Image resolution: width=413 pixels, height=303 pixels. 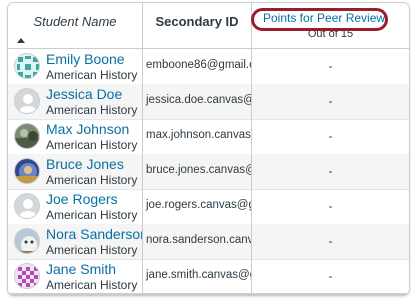 I want to click on secondary-id-cell: bruce.jones.canvas@, so click(x=197, y=171).